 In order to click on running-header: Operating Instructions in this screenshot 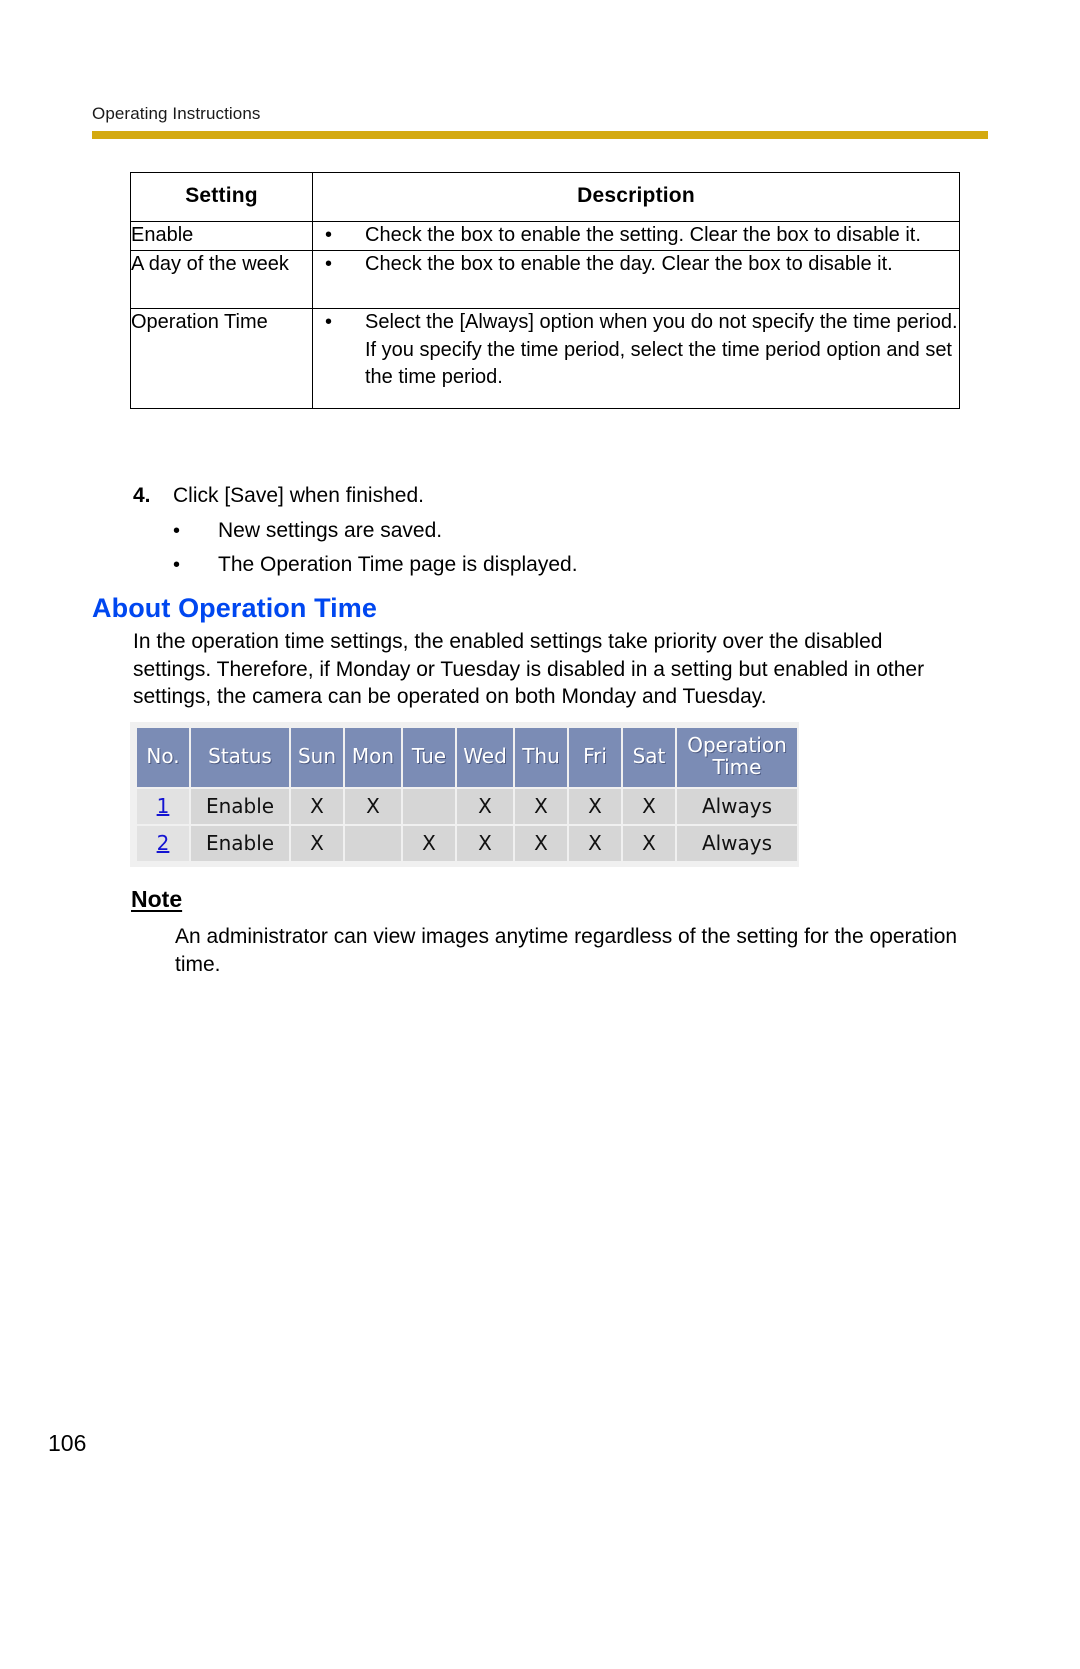, I will do `click(176, 113)`.